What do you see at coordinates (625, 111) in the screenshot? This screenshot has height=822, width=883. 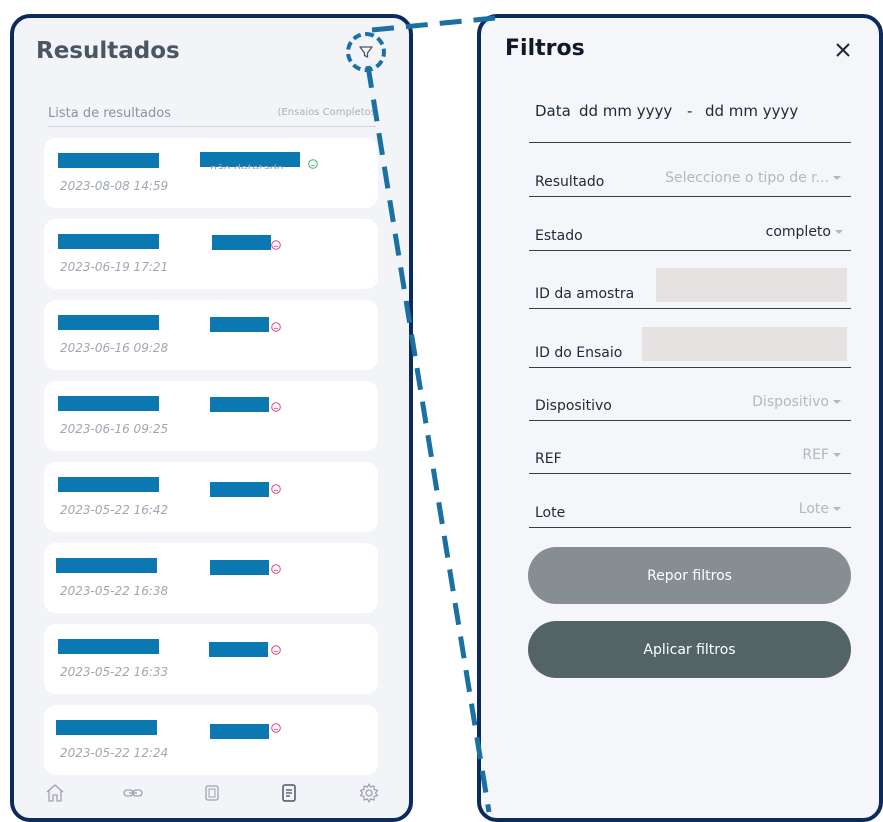 I see `date-from-input: dd mm yyyy` at bounding box center [625, 111].